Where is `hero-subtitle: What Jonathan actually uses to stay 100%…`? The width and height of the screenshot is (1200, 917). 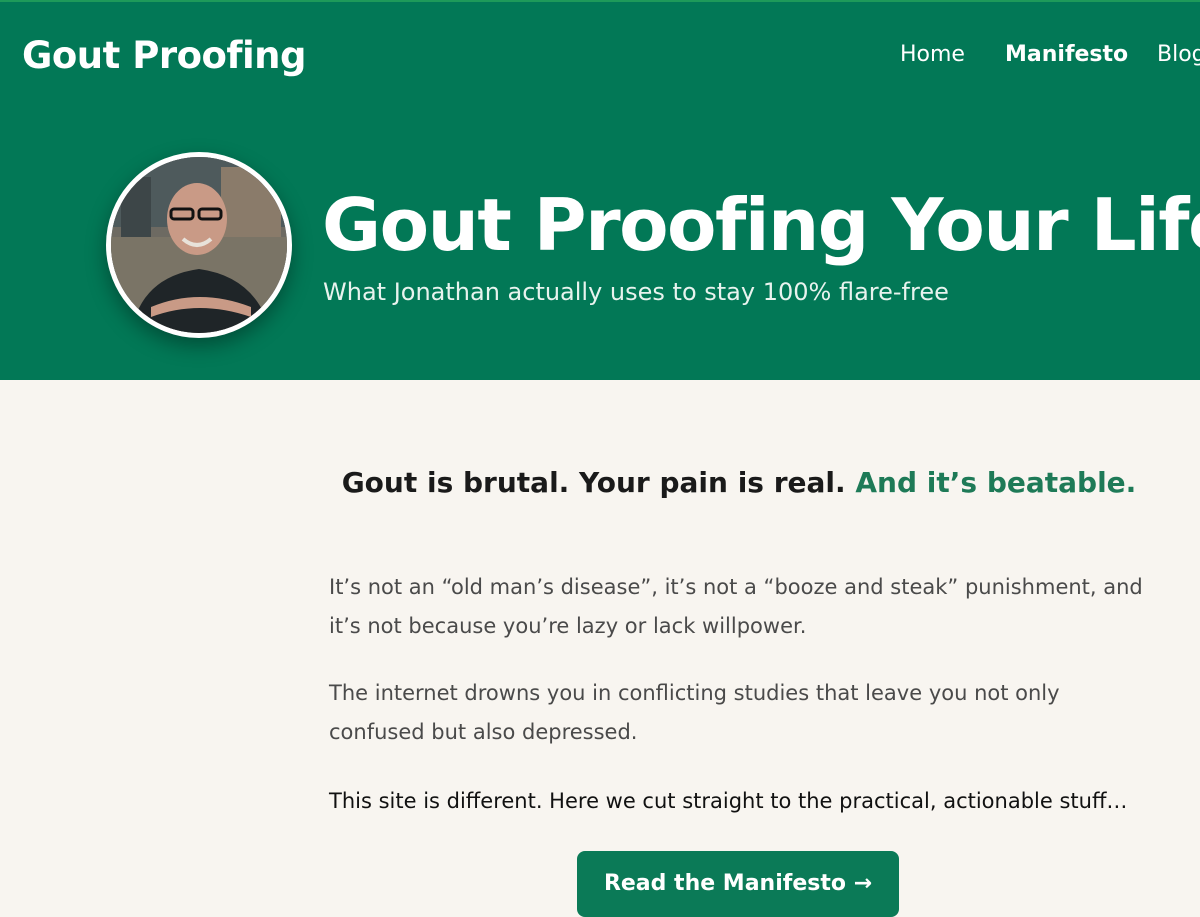
hero-subtitle: What Jonathan actually uses to stay 100%… is located at coordinates (636, 292).